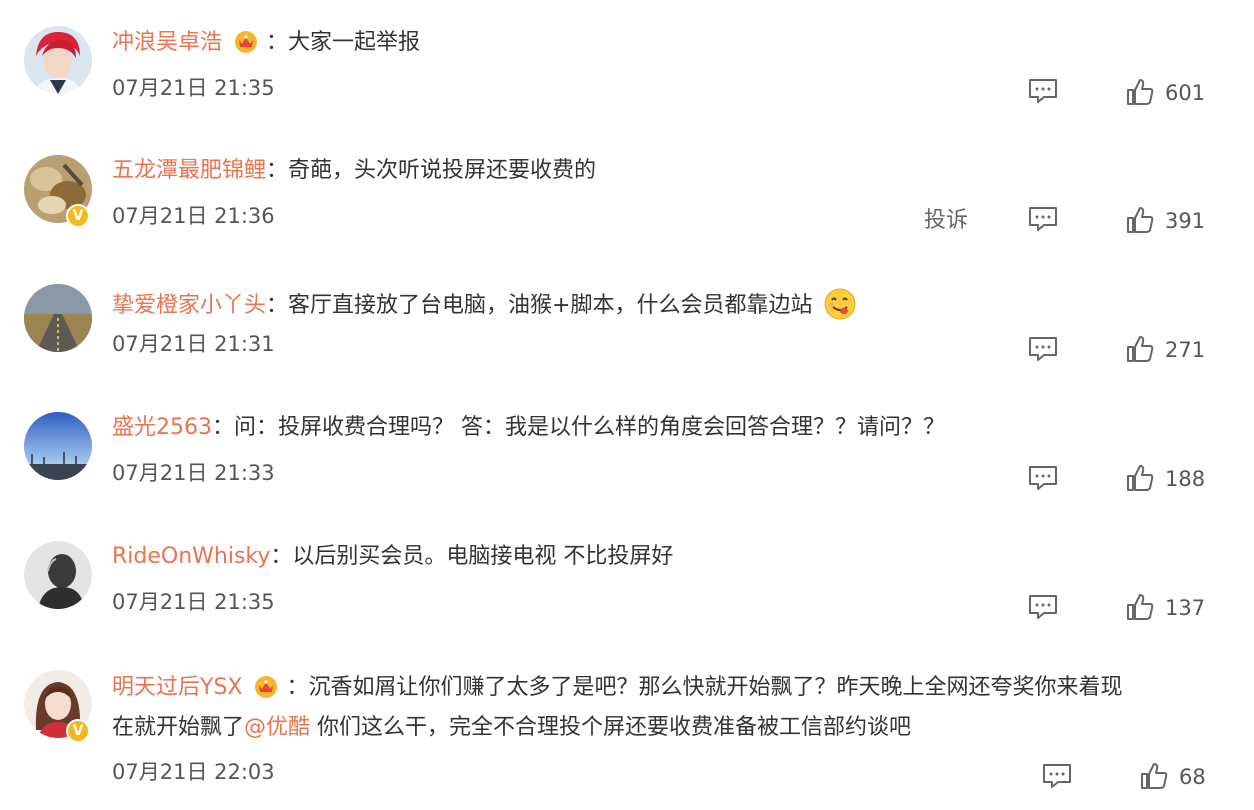  What do you see at coordinates (1185, 350) in the screenshot?
I see `like-count: 271` at bounding box center [1185, 350].